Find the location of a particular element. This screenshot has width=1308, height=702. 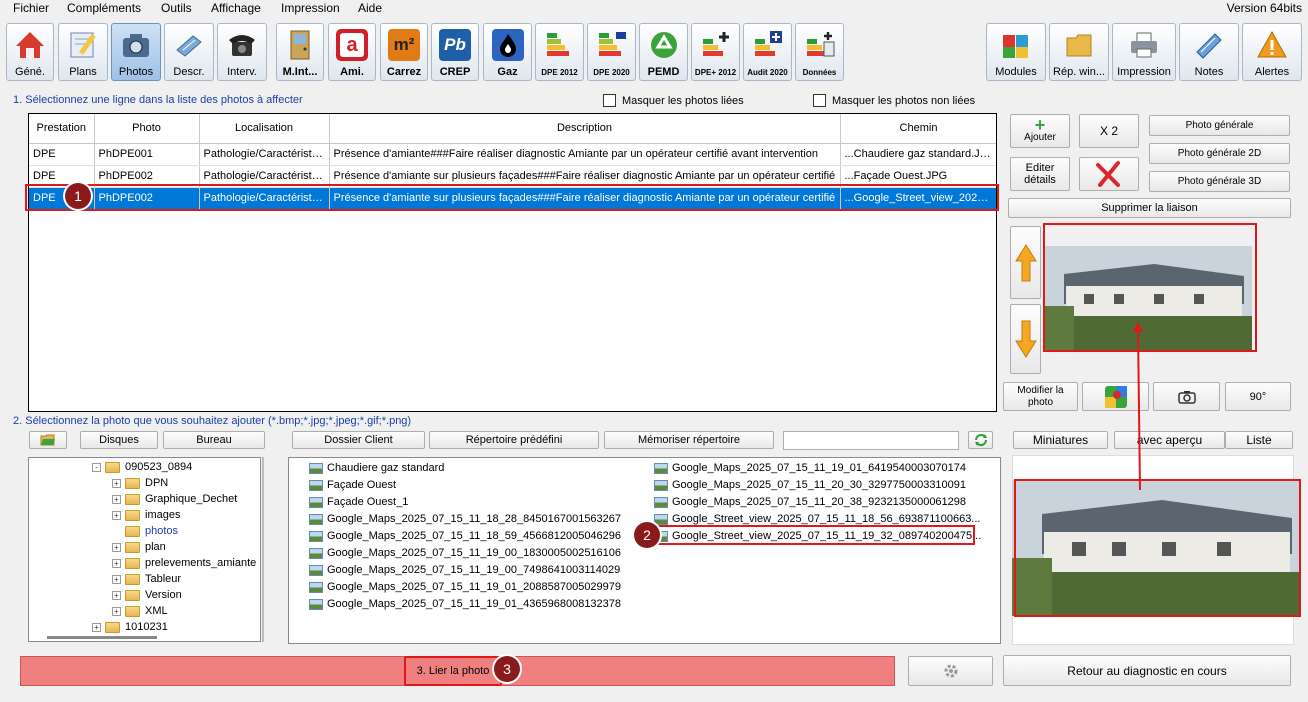

delete-button is located at coordinates (1109, 174).